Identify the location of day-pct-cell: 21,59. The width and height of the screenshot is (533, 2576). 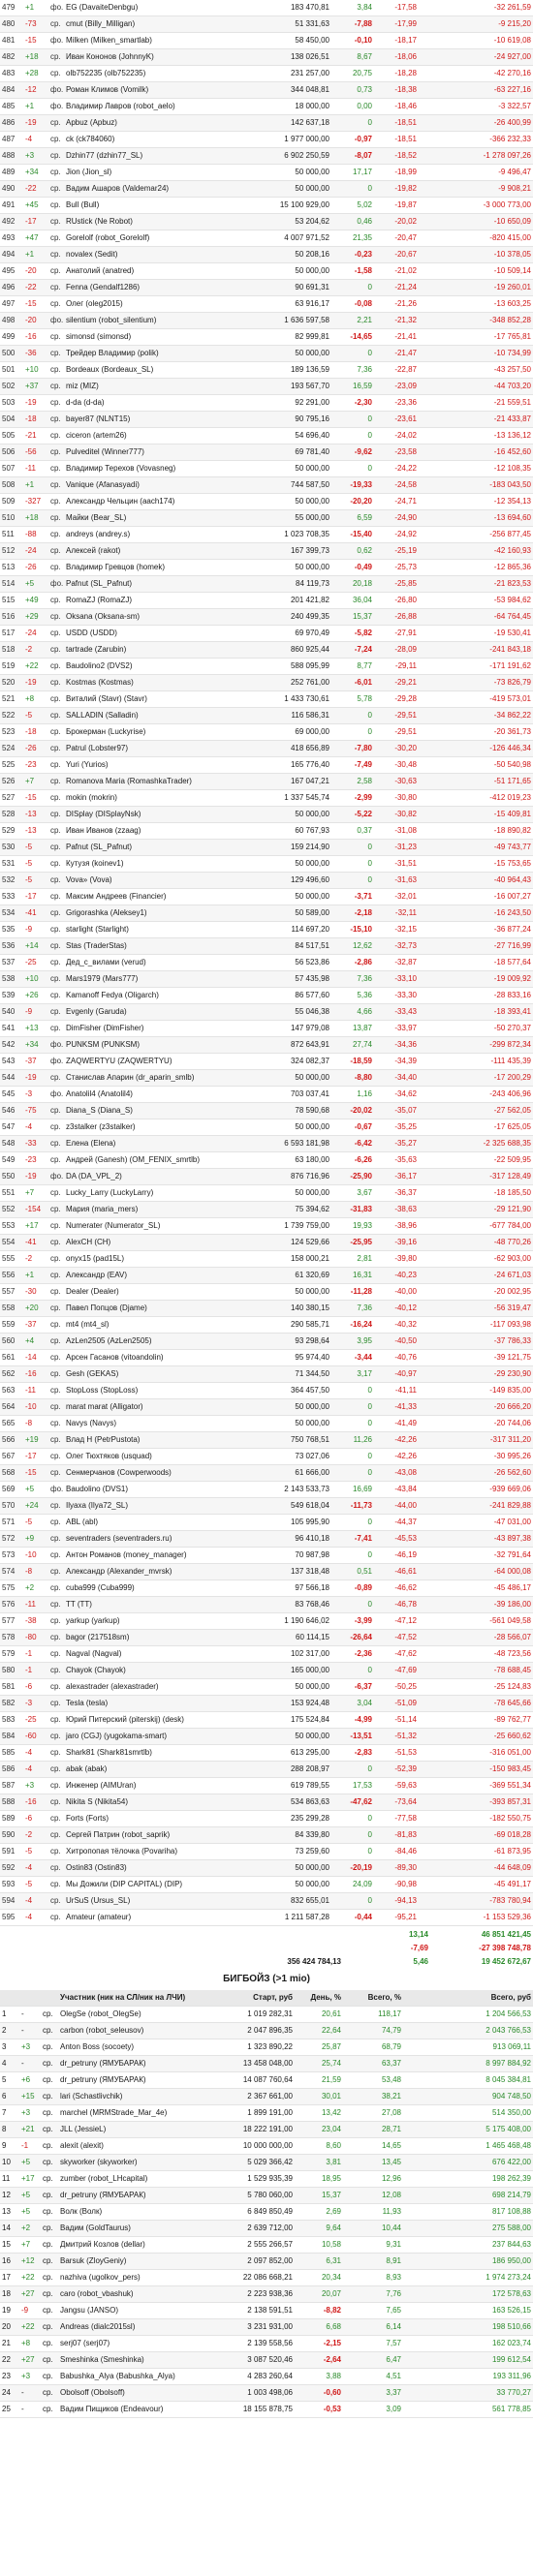
(319, 2080).